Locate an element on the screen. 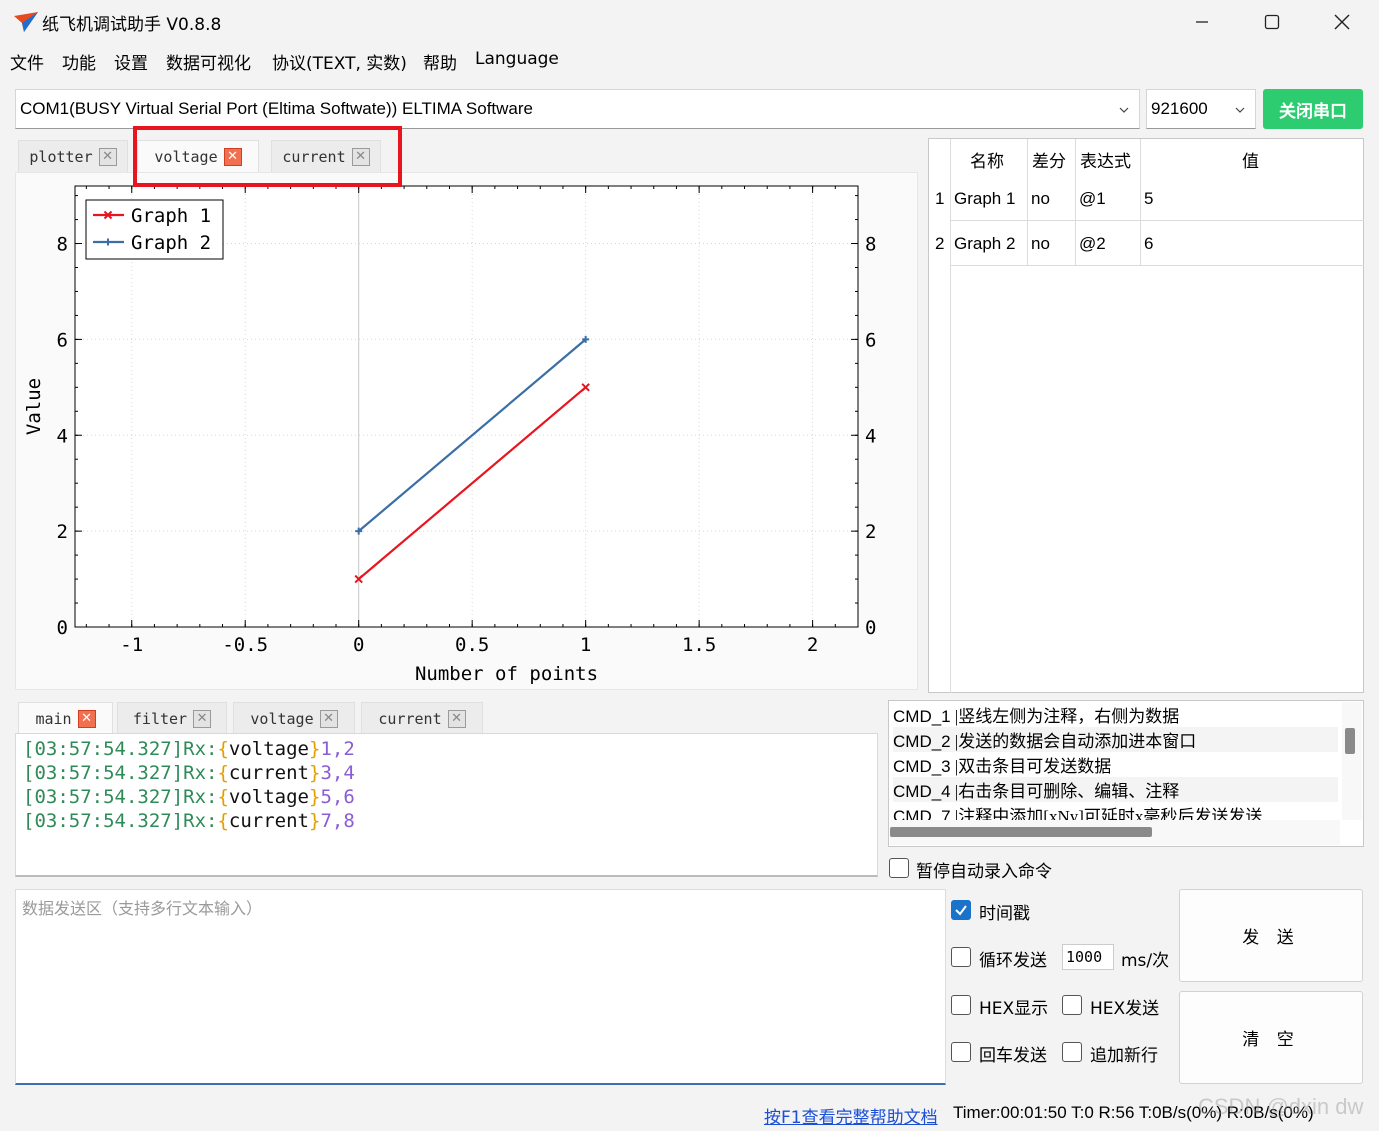 This screenshot has width=1379, height=1131. horizontal-scrollbar is located at coordinates (1115, 832).